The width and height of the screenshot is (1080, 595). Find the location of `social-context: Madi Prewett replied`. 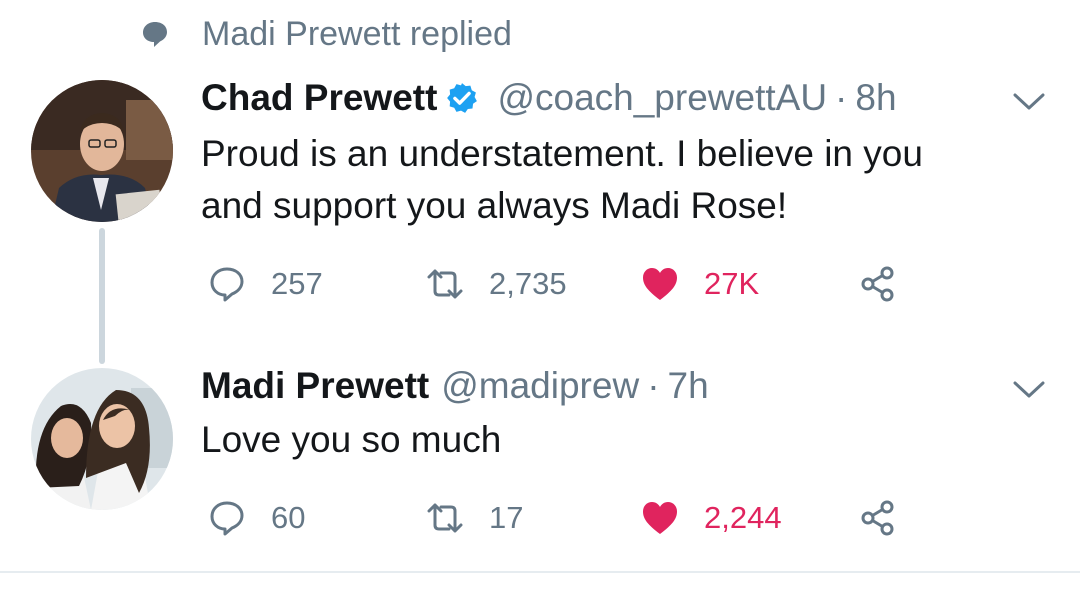

social-context: Madi Prewett replied is located at coordinates (326, 34).